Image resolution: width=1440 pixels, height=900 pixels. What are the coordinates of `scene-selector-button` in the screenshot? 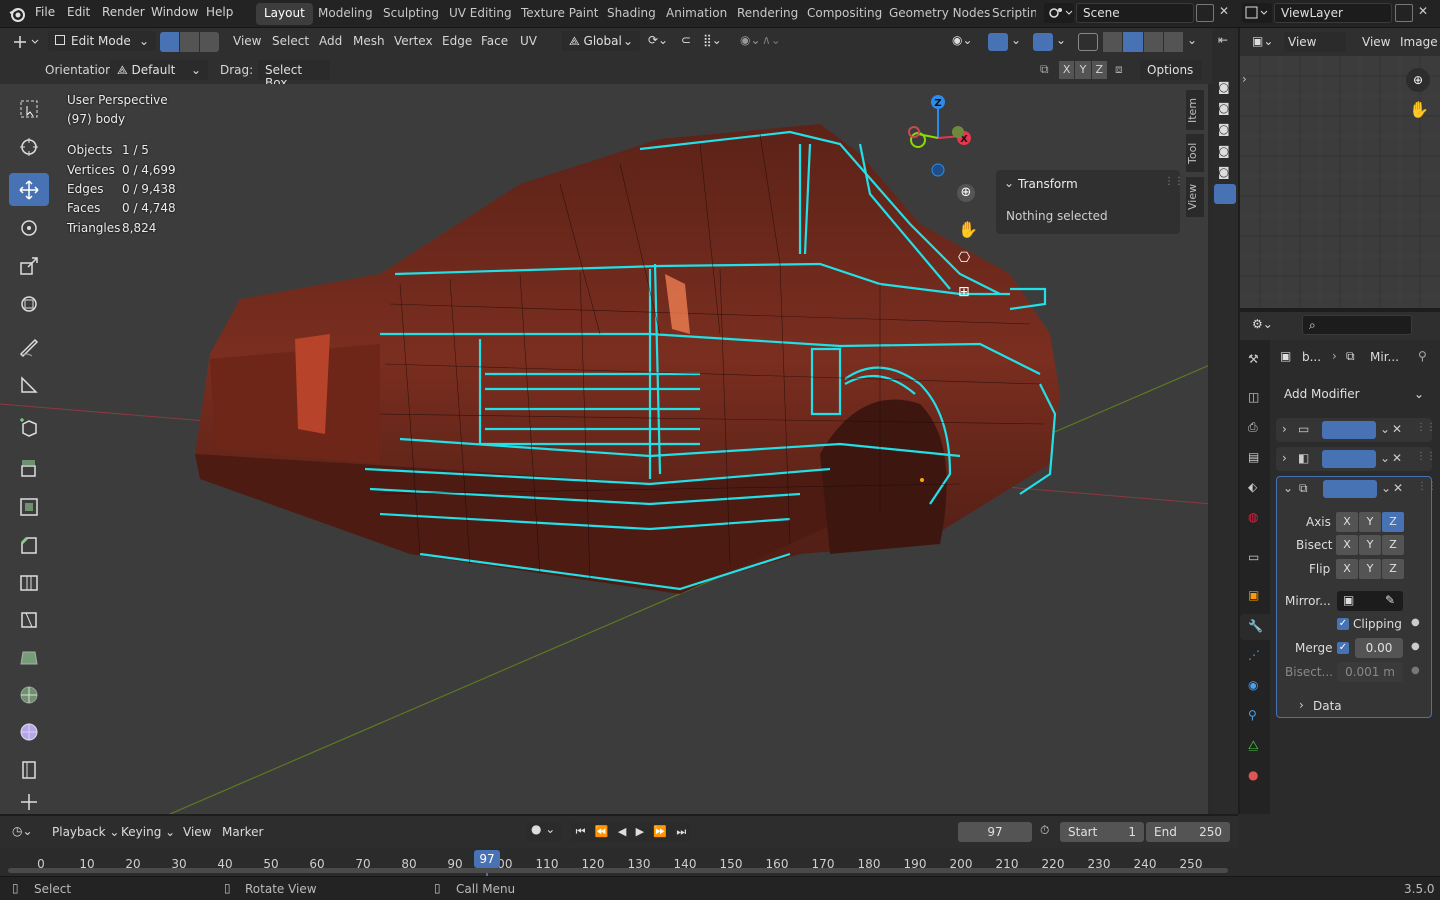 It's located at (1059, 13).